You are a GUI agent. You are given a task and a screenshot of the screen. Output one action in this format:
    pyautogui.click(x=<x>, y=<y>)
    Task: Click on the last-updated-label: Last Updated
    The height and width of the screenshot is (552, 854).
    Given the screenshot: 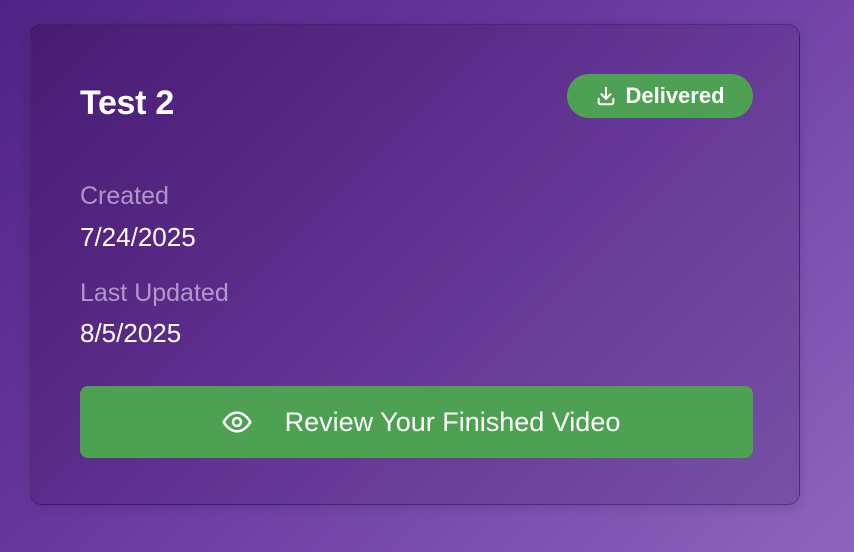 What is the action you would take?
    pyautogui.click(x=154, y=293)
    